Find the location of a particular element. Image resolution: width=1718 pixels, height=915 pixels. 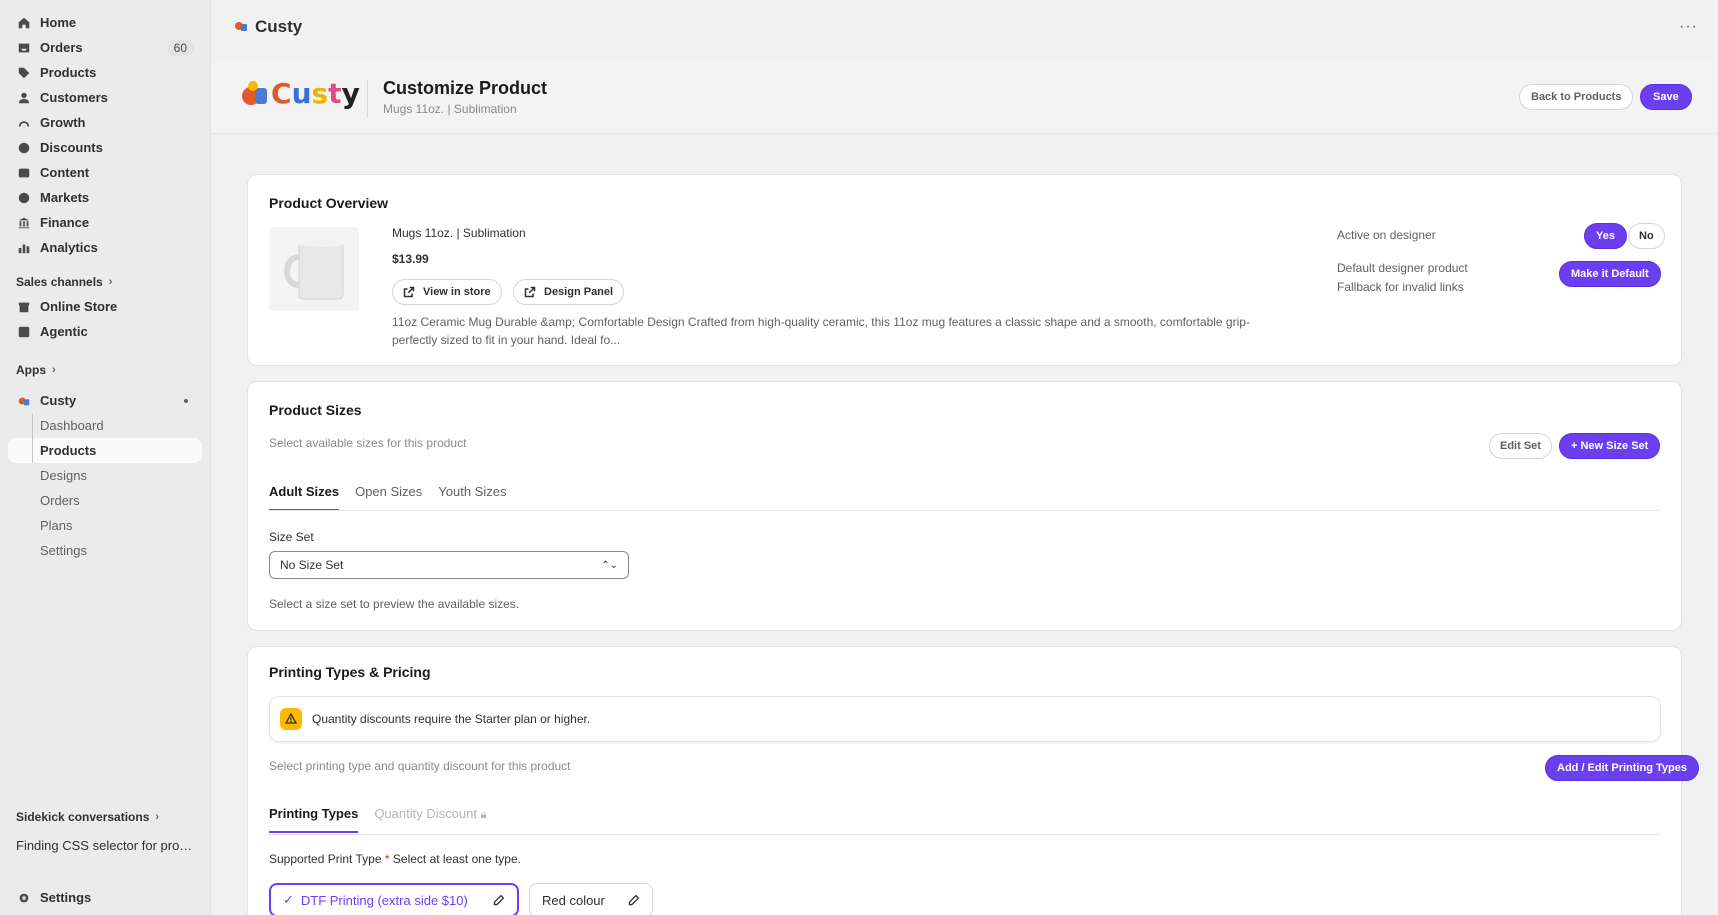

sidebar-item-growth: Growth is located at coordinates (105, 122).